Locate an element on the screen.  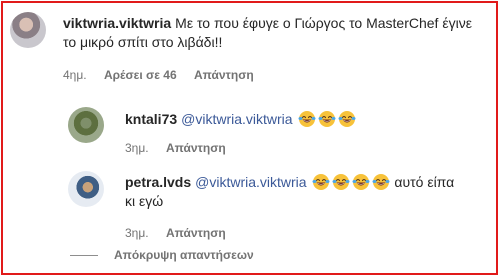
likes-count: Αρέσει σε 46 is located at coordinates (140, 75).